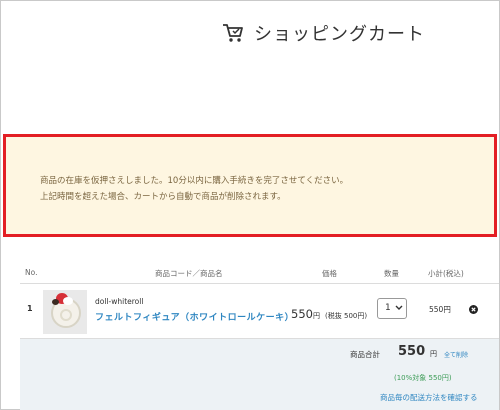 The width and height of the screenshot is (500, 410). I want to click on page-title: ショッピングカート, so click(339, 34).